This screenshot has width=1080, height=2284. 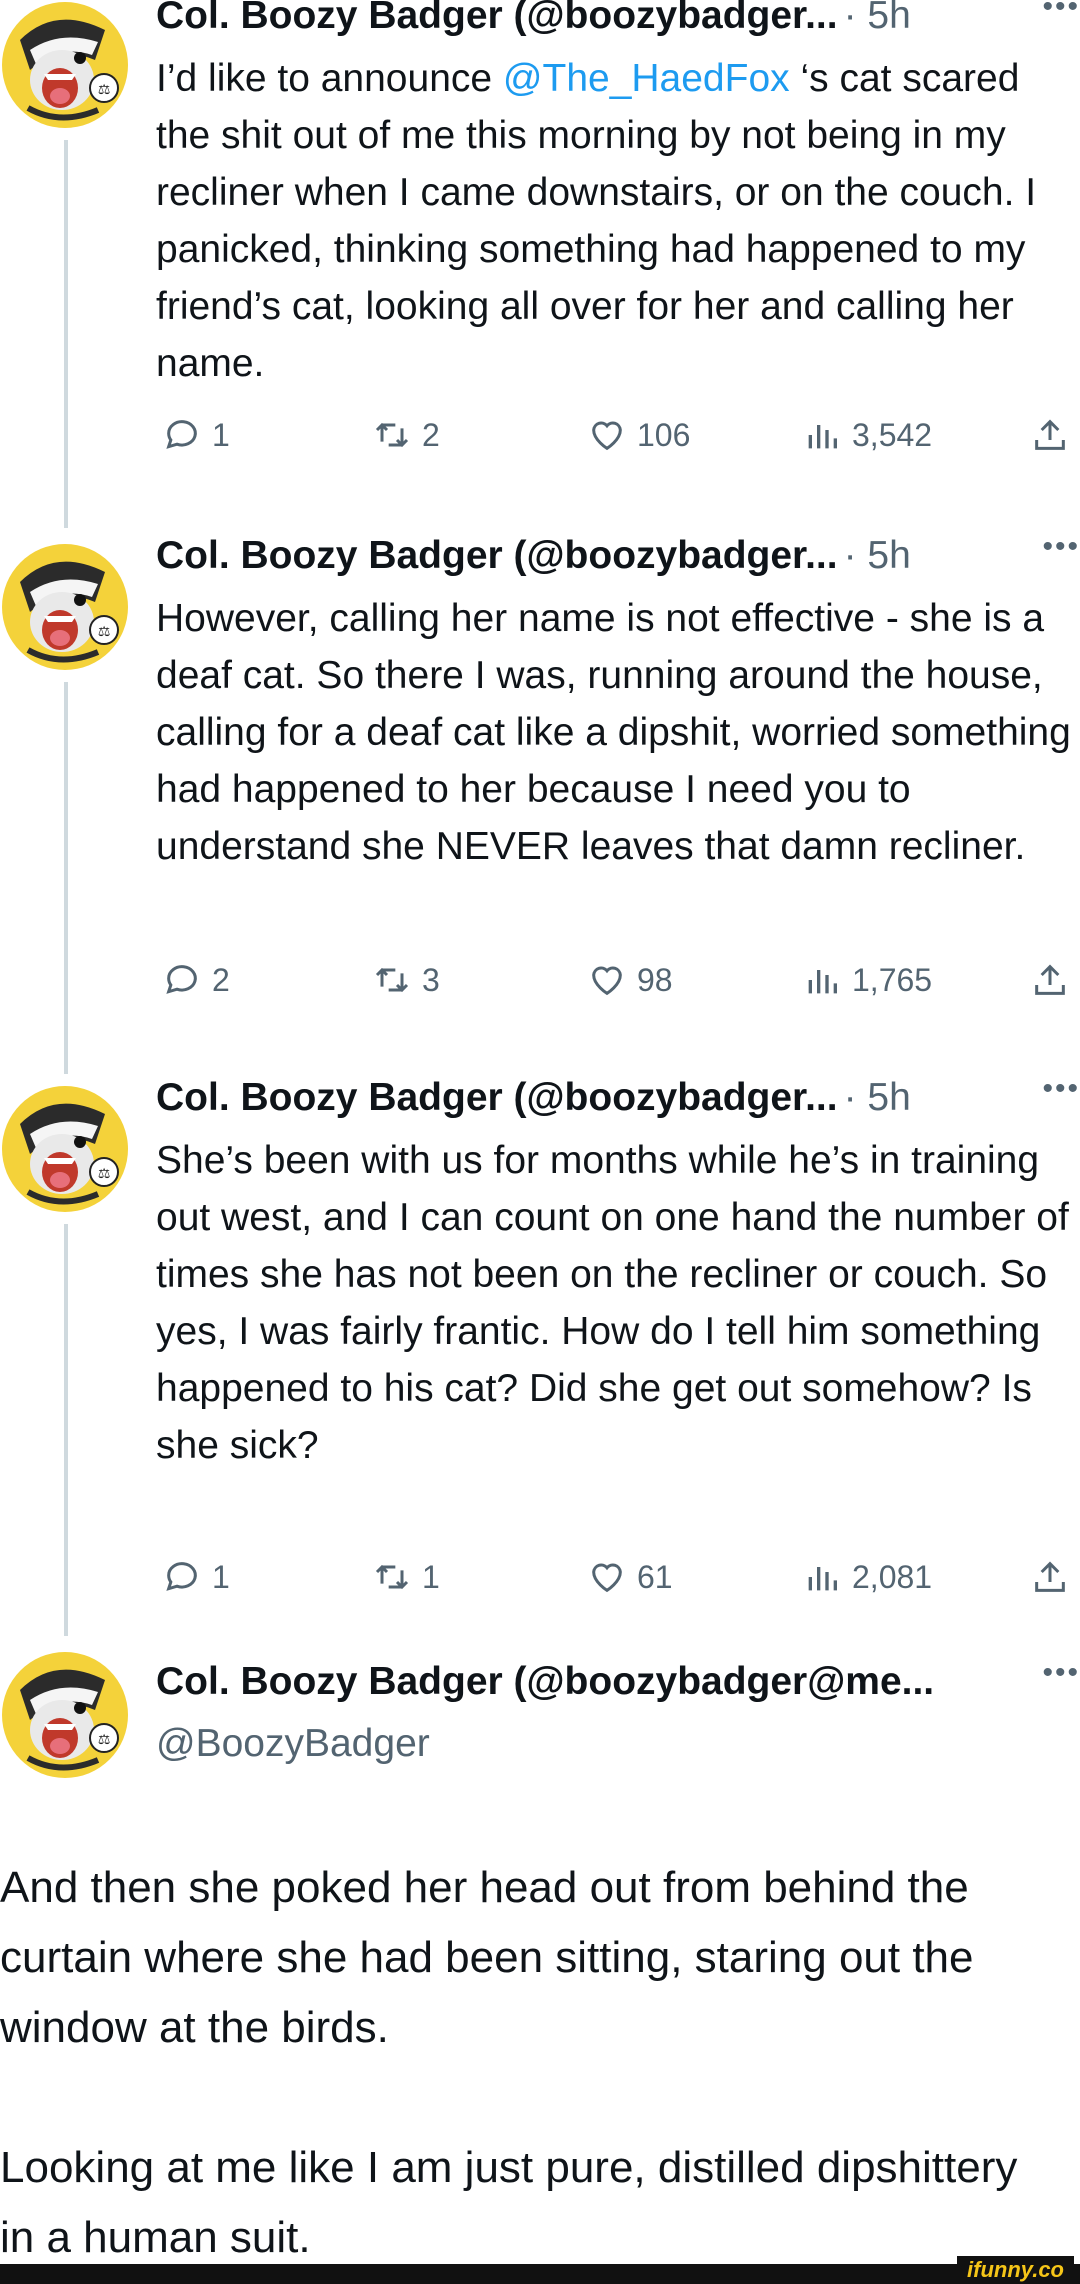 I want to click on author-handle: @BoozyBadger, so click(x=618, y=1744).